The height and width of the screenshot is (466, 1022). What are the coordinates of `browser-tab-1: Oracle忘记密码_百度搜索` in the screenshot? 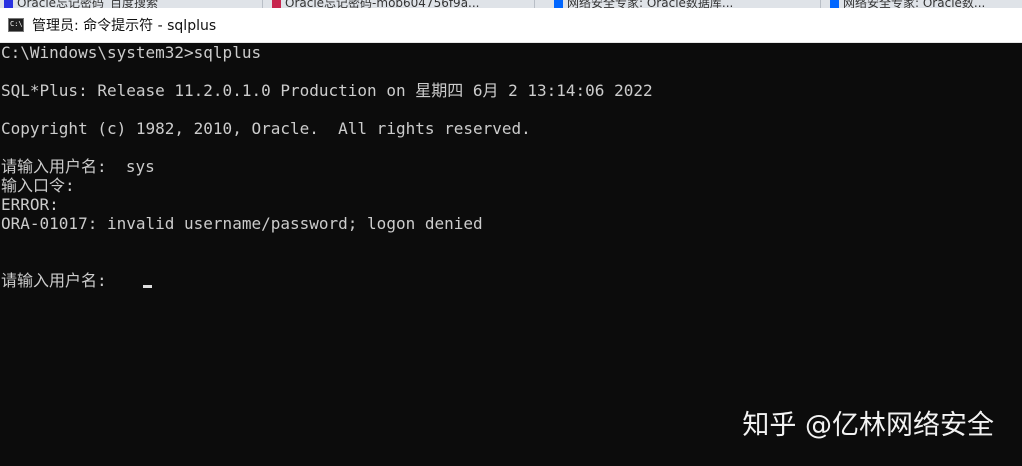 It's located at (131, 4).